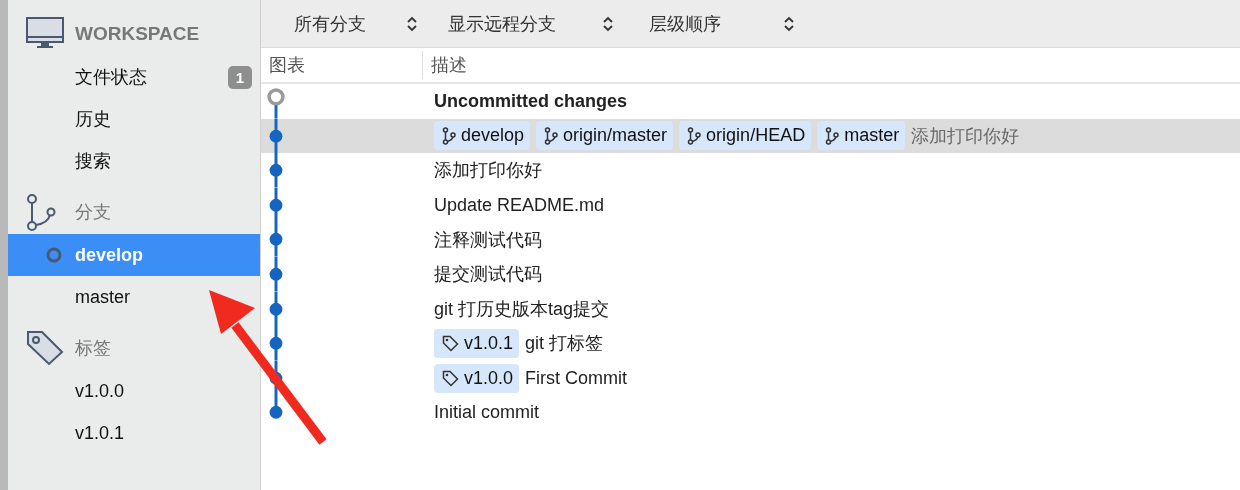  I want to click on commit-row: git 打历史版本tag提交, so click(750, 309).